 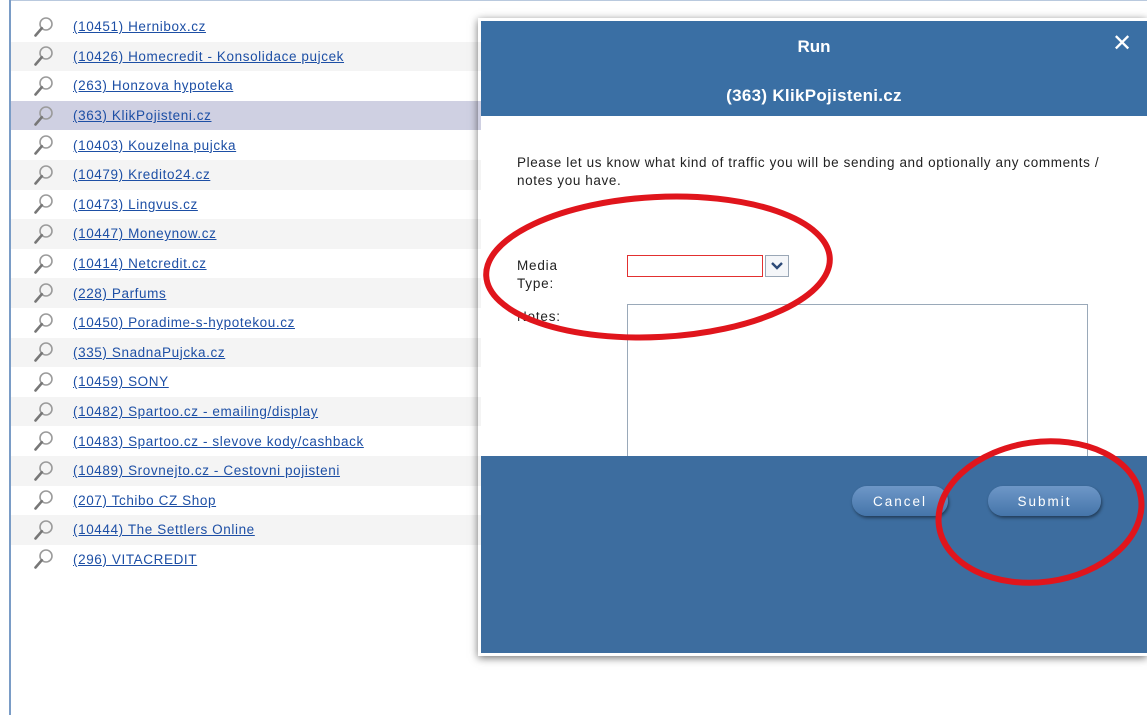 What do you see at coordinates (164, 529) in the screenshot?
I see `program-link: (10444) The Settlers Online` at bounding box center [164, 529].